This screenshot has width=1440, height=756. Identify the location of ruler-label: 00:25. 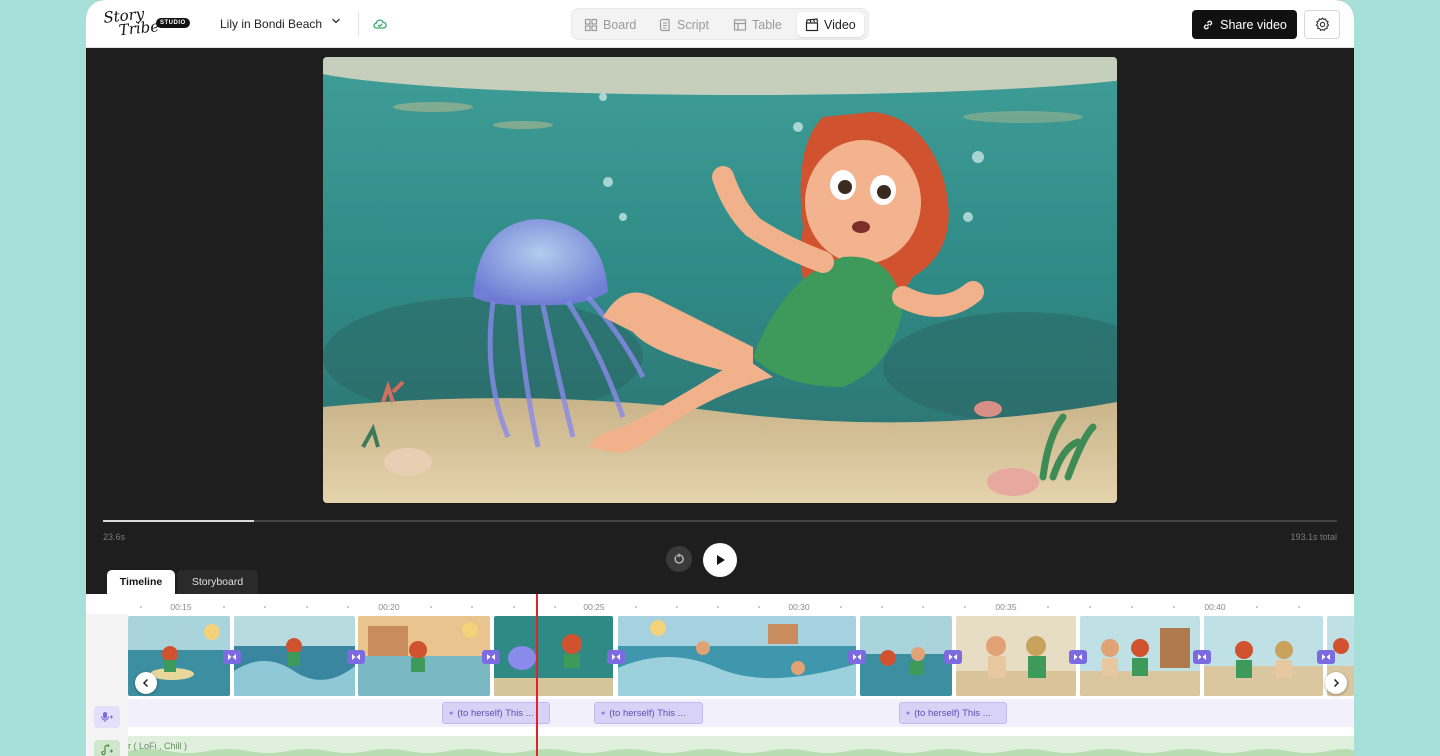
(594, 607).